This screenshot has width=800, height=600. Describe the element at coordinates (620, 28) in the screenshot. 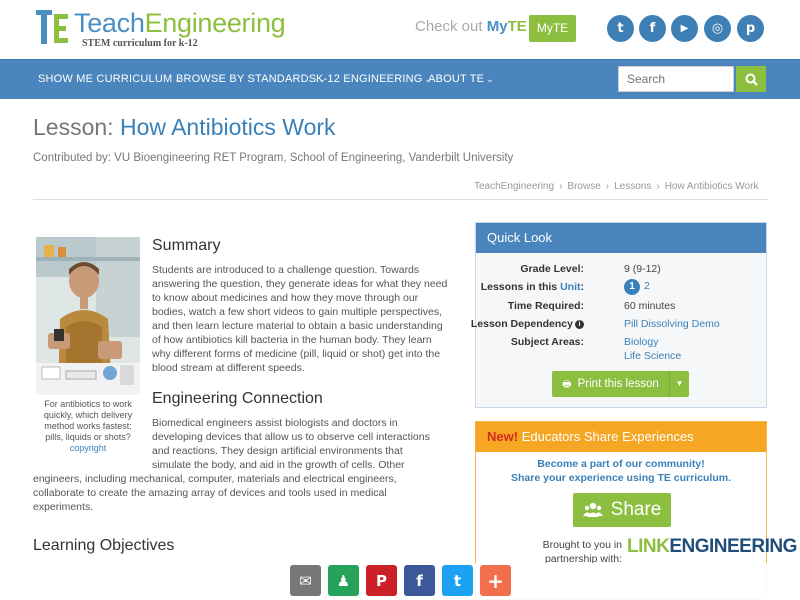

I see `twitter-icon: t` at that location.